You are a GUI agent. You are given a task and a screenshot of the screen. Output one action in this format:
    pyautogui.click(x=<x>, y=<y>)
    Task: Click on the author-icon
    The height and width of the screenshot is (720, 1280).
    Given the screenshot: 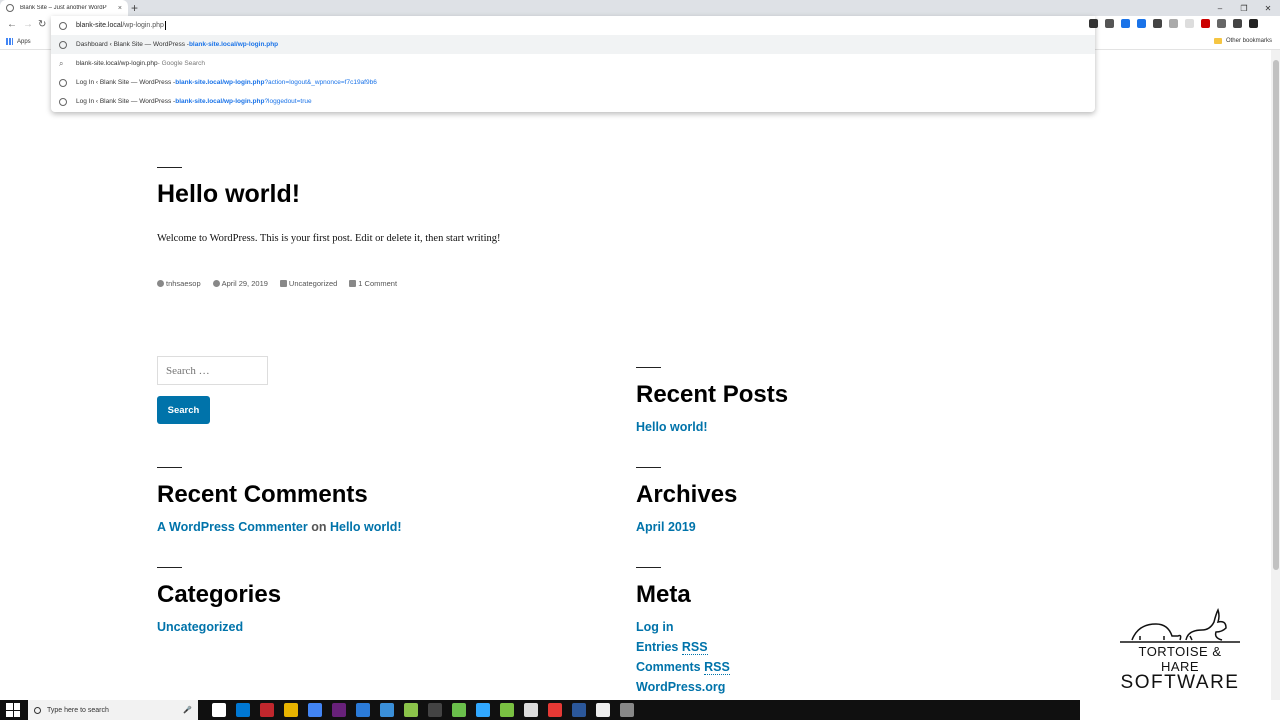 What is the action you would take?
    pyautogui.click(x=160, y=283)
    